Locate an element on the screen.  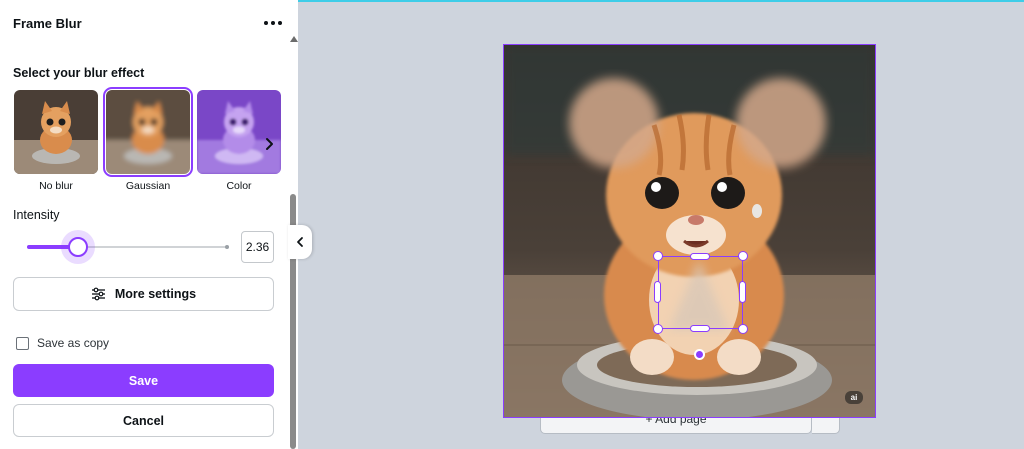
chevron-left-icon is located at coordinates (300, 242).